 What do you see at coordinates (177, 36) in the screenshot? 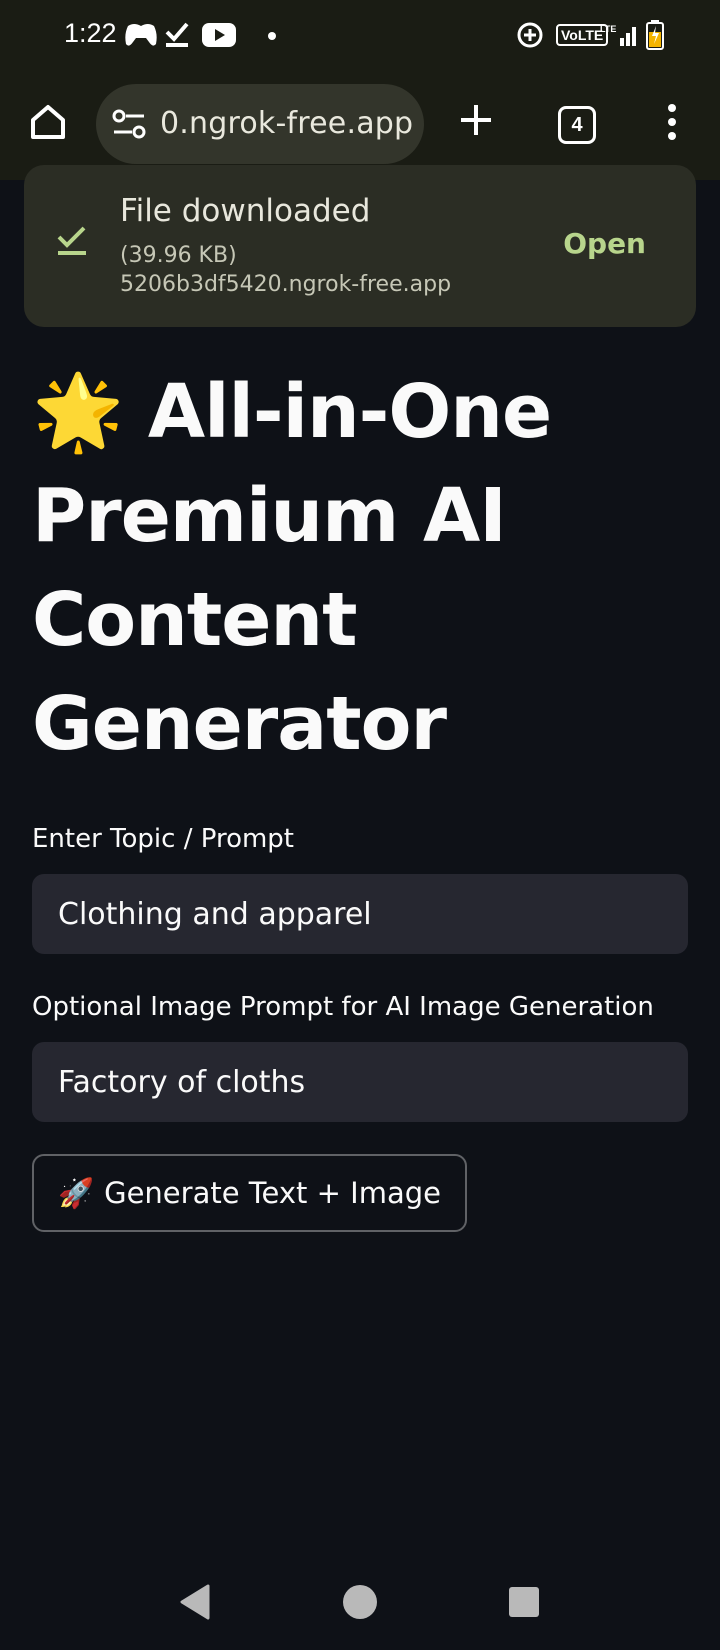
I see `task-done-icon` at bounding box center [177, 36].